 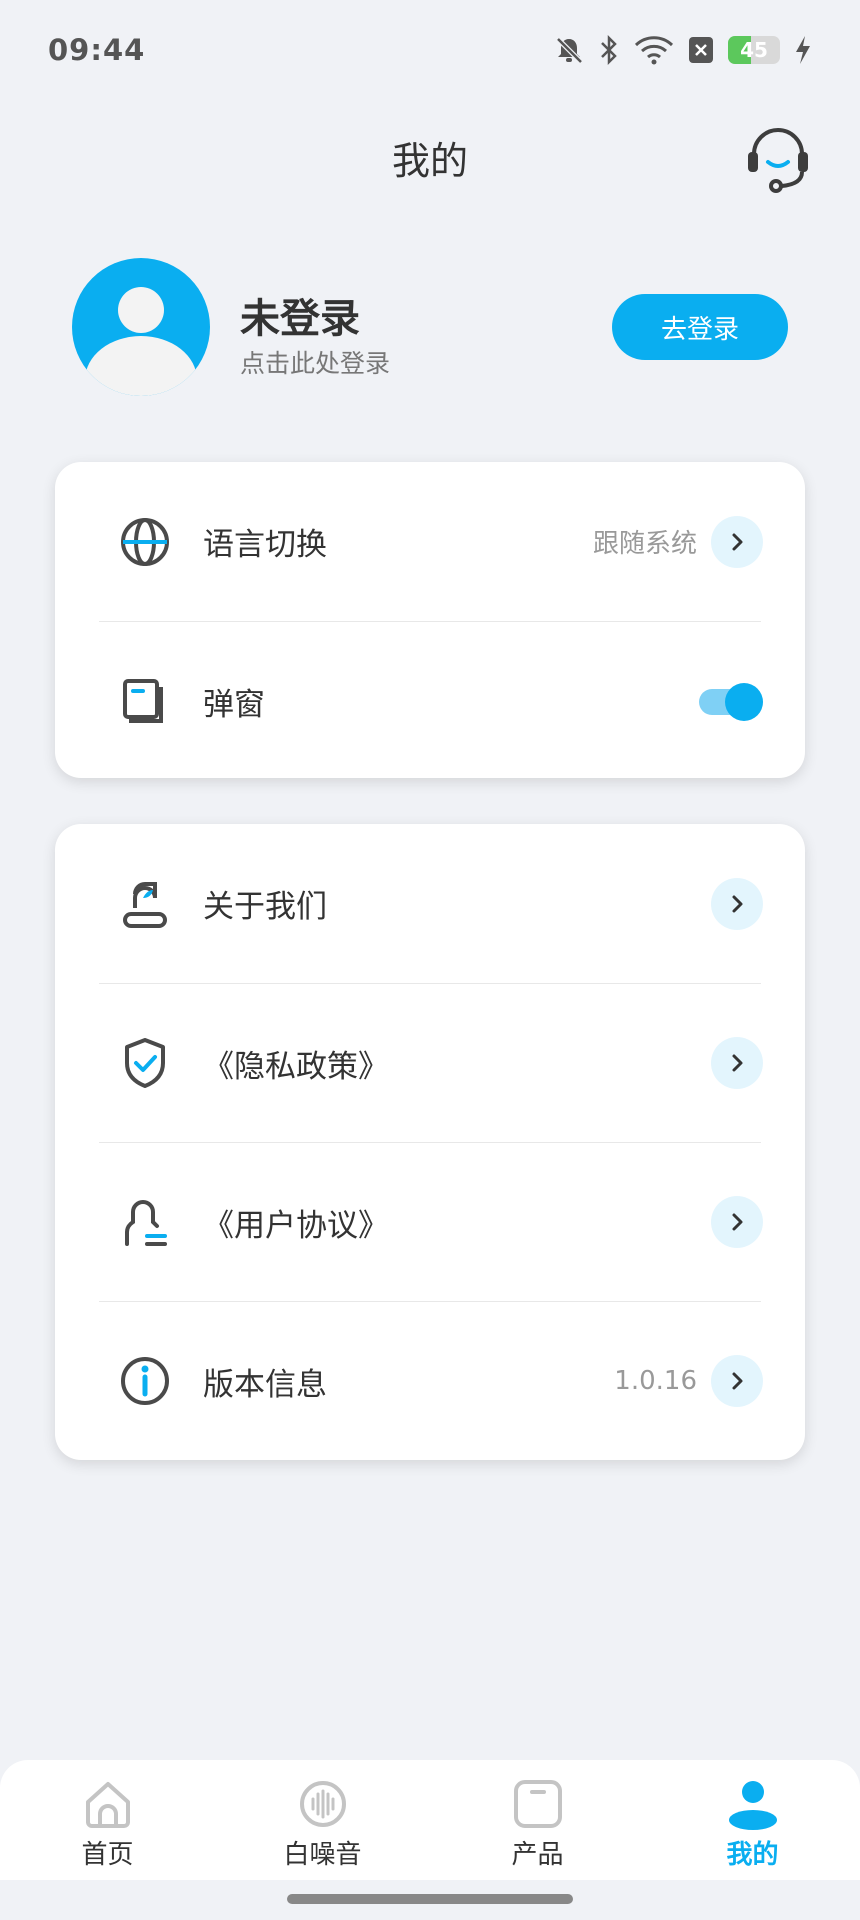 What do you see at coordinates (752, 1855) in the screenshot?
I see `nav-label-mine: 我的` at bounding box center [752, 1855].